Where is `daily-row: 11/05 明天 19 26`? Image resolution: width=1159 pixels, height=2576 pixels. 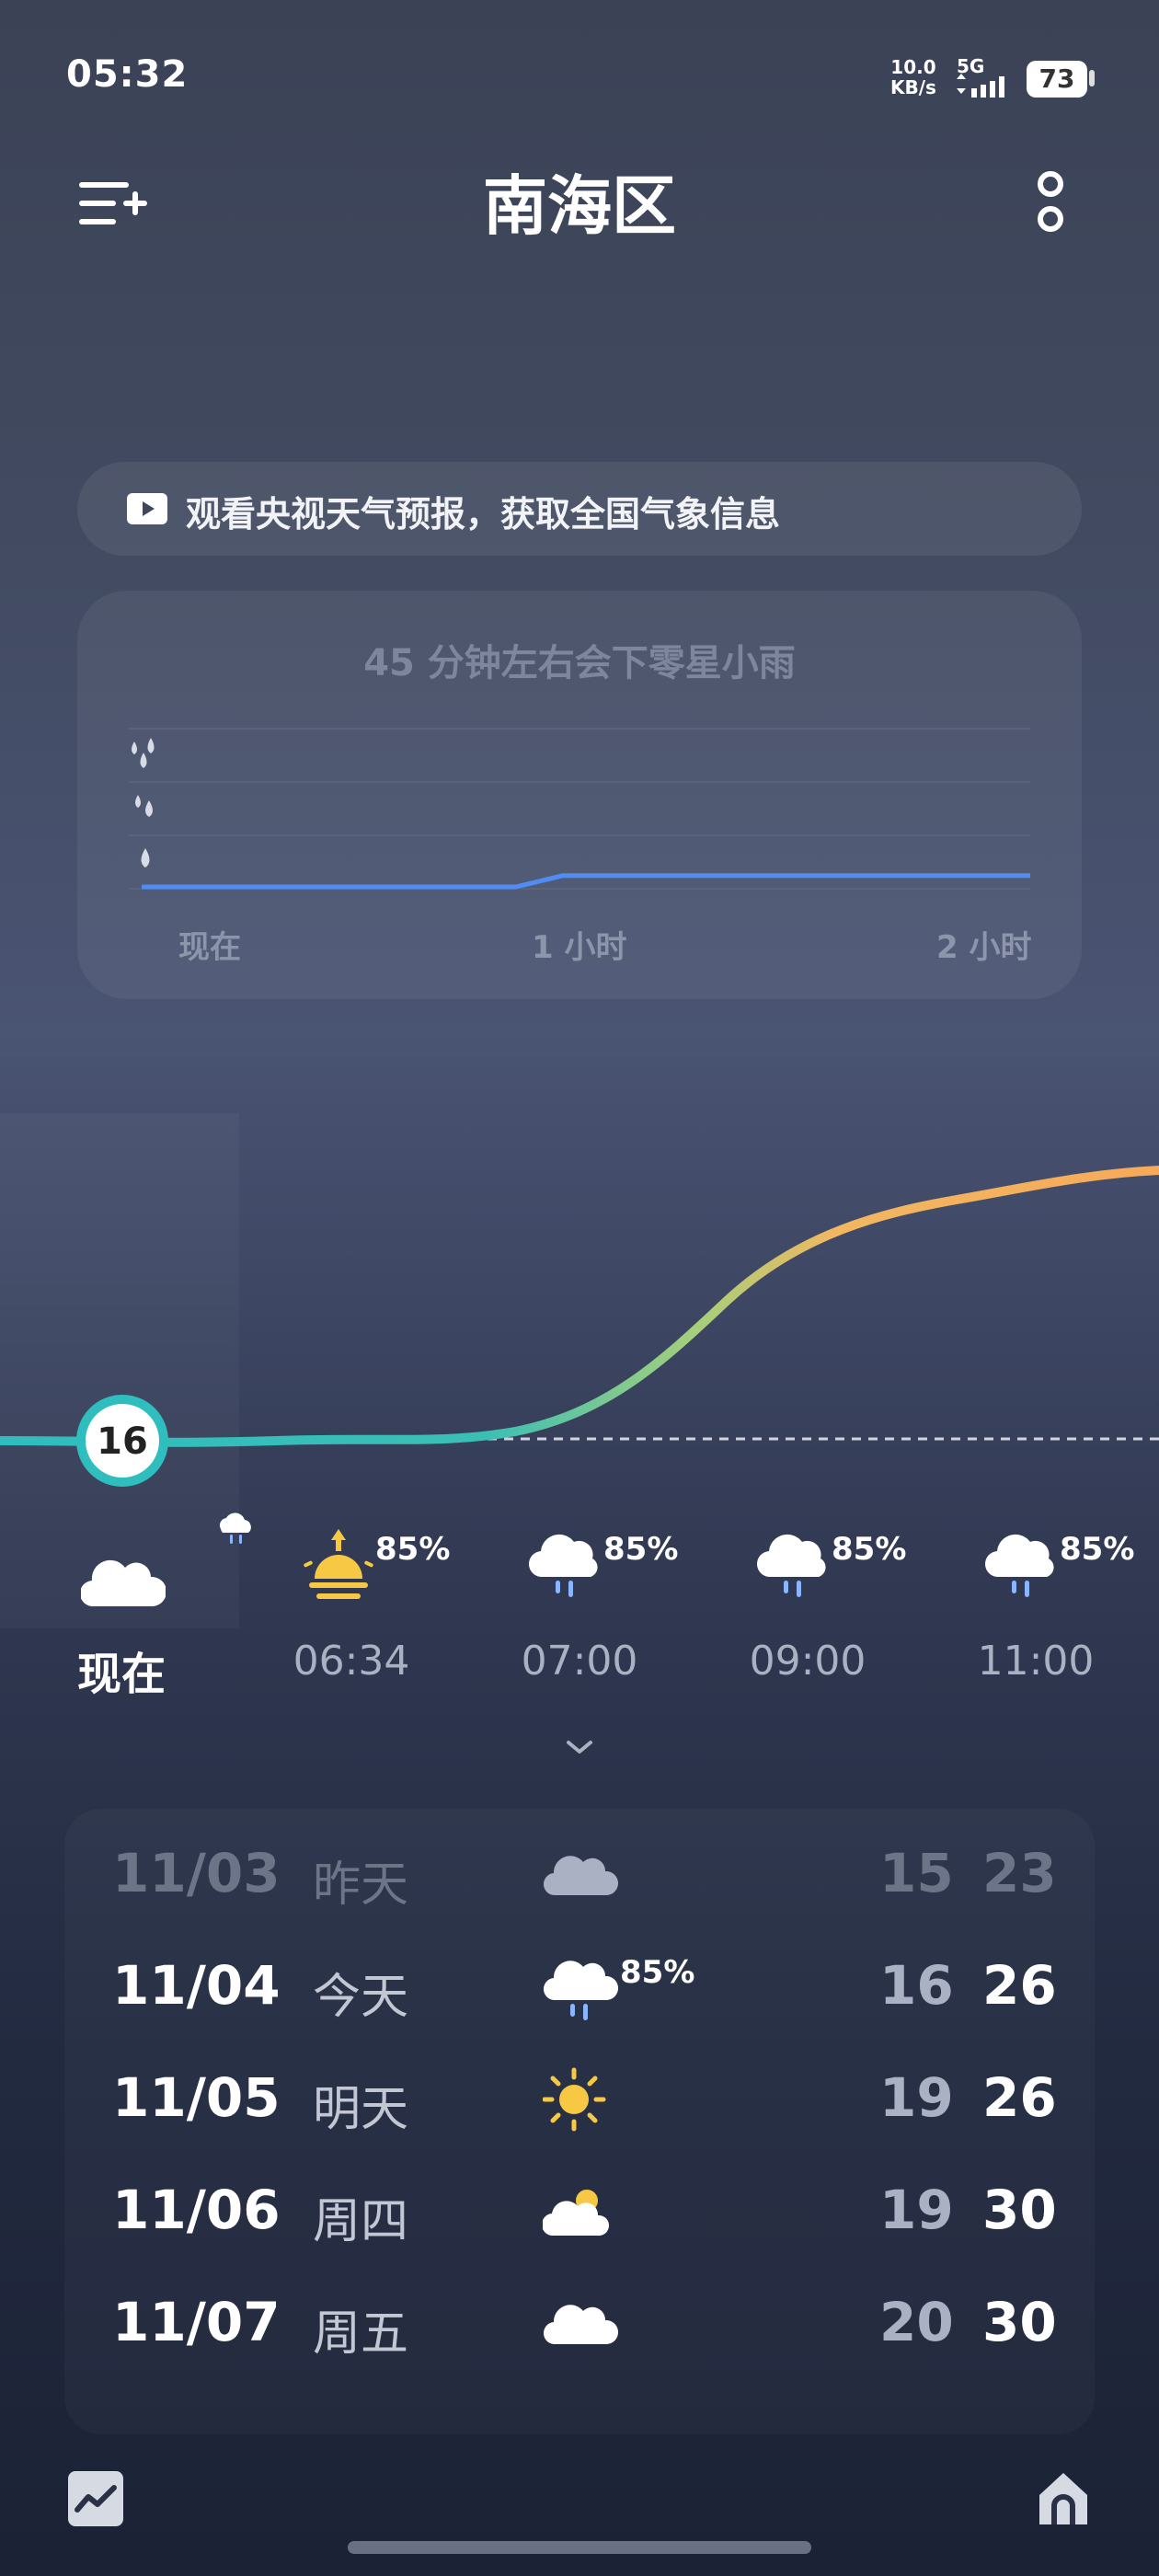
daily-row: 11/05 明天 19 26 is located at coordinates (579, 2096).